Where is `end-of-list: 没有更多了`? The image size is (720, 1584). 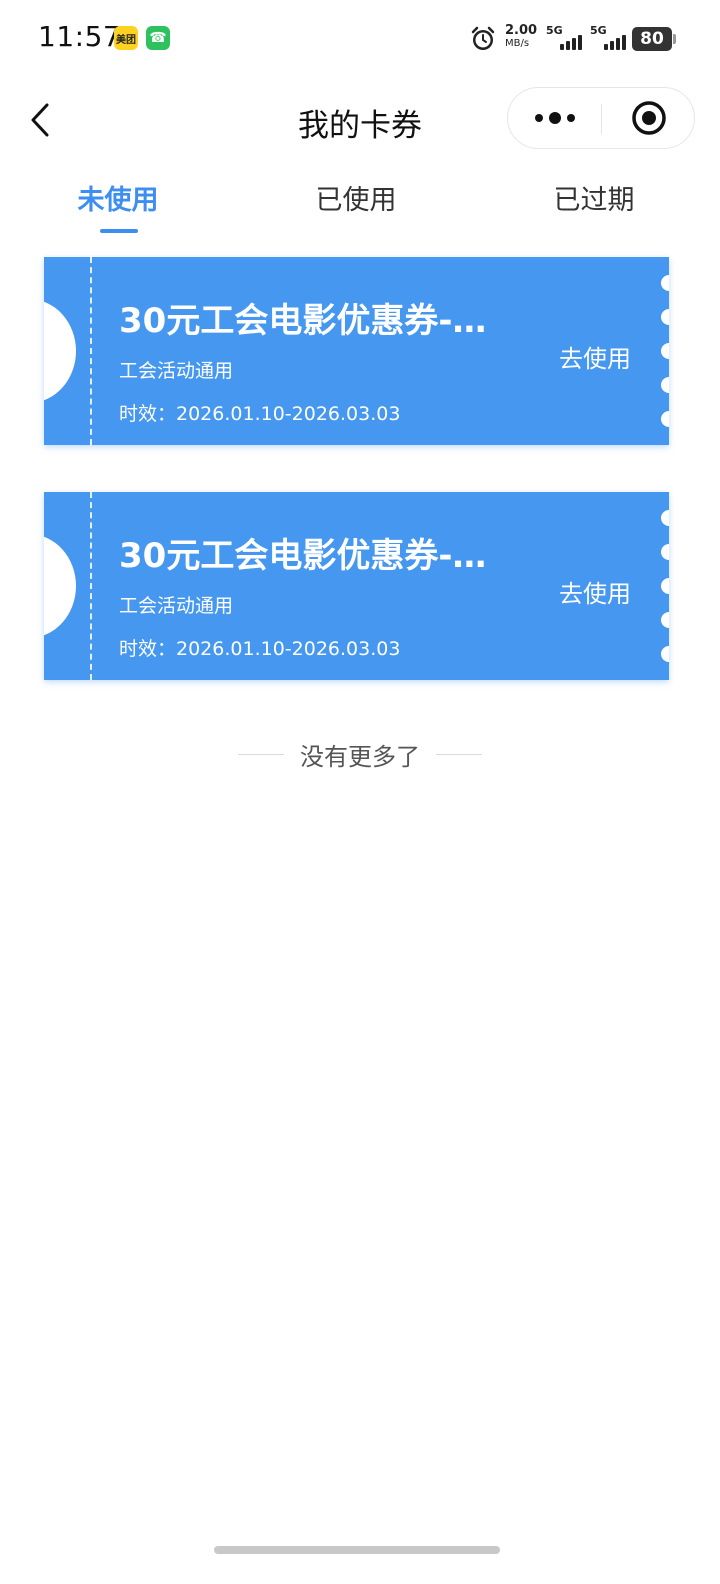
end-of-list: 没有更多了 is located at coordinates (360, 754).